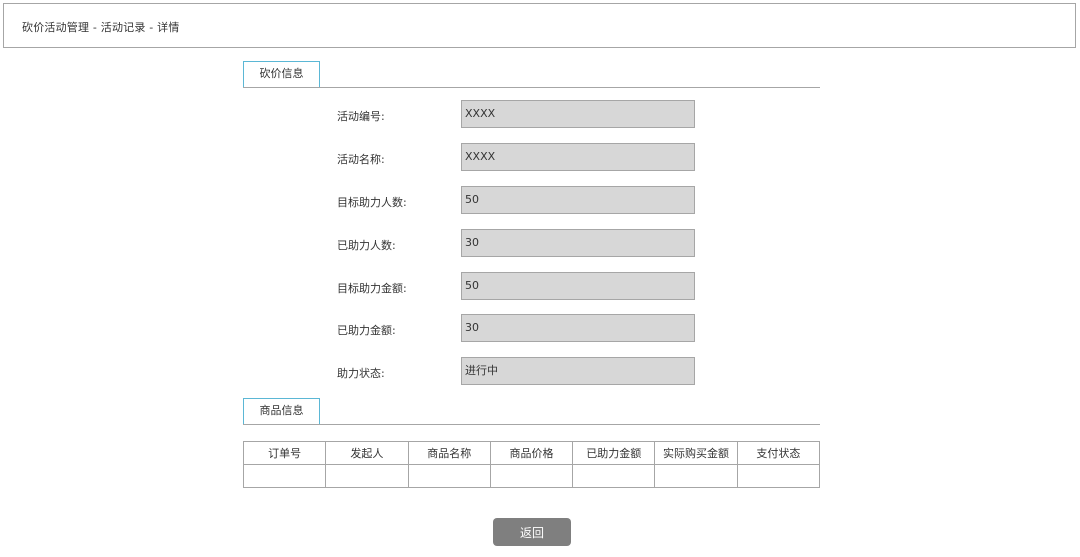  Describe the element at coordinates (449, 453) in the screenshot. I see `column-header-goods-name: 商品名称` at that location.